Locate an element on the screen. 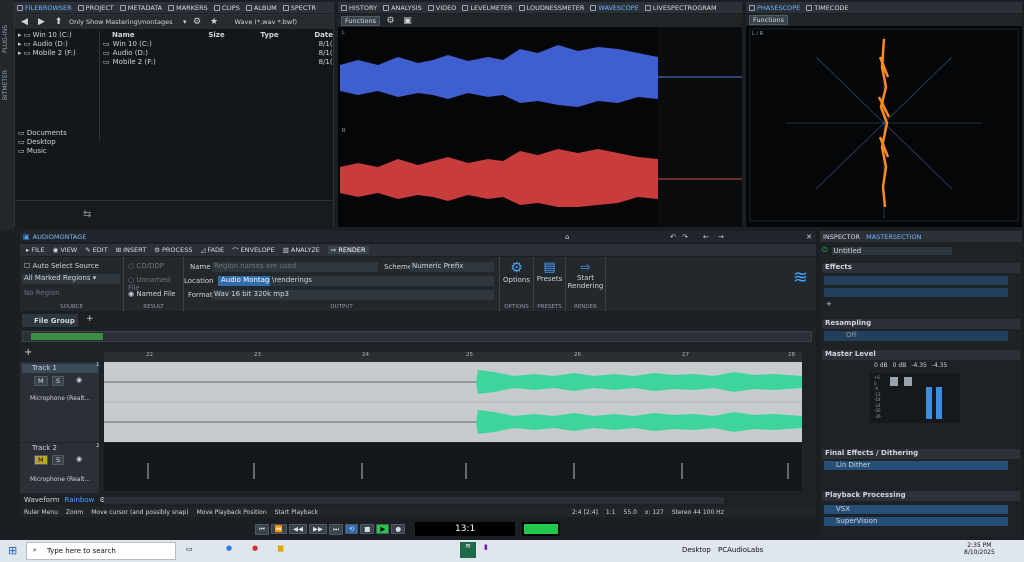 The image size is (1024, 562). tab-history: HISTORY is located at coordinates (359, 8).